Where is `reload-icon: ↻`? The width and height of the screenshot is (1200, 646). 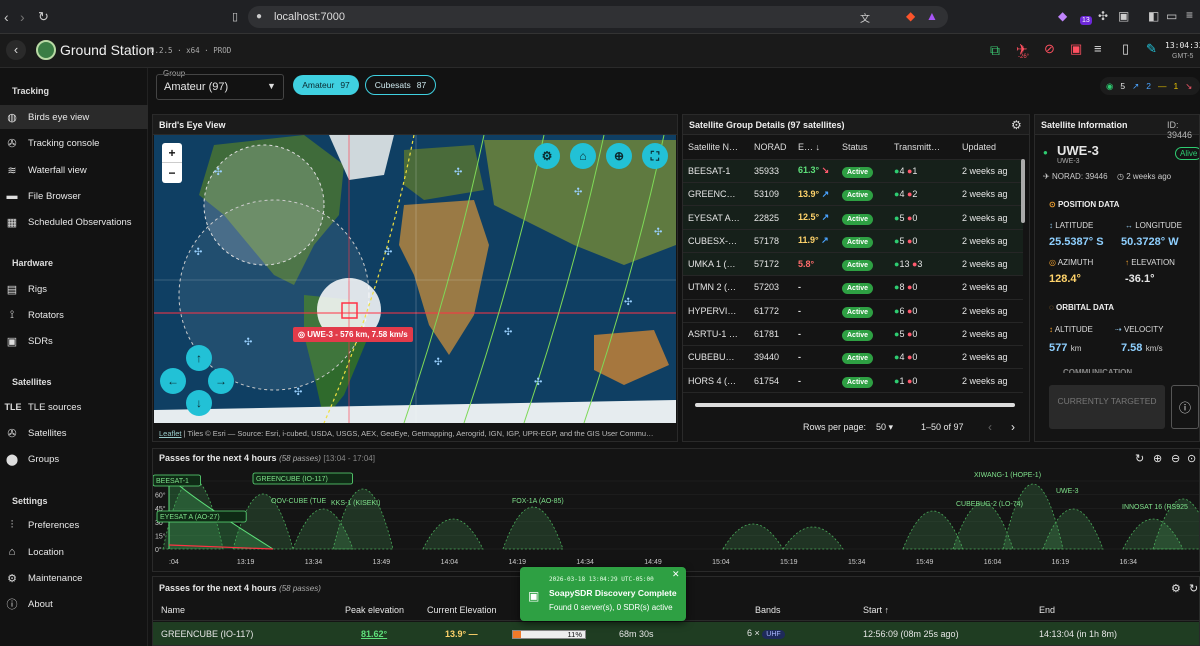 reload-icon: ↻ is located at coordinates (43, 17).